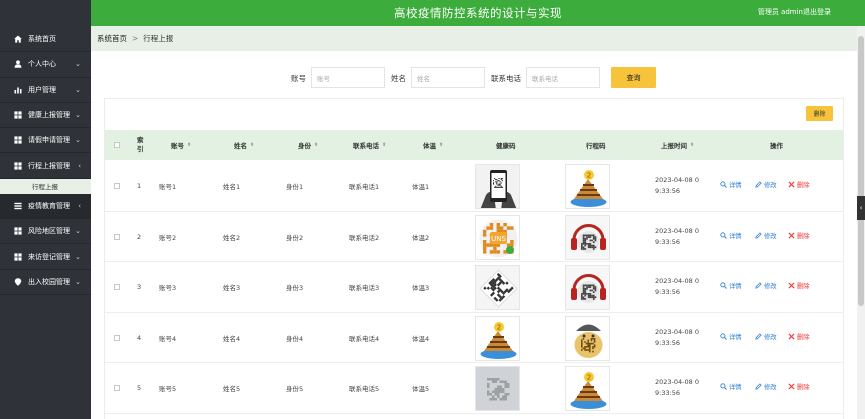 This screenshot has height=419, width=865. Describe the element at coordinates (140, 144) in the screenshot. I see `col-index: 索引` at that location.